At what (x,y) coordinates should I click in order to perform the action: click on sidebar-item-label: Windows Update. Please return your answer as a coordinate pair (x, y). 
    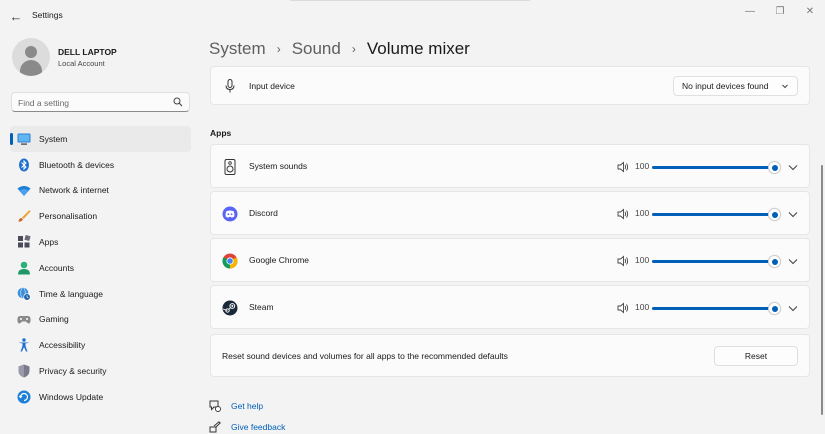
    Looking at the image, I should click on (71, 396).